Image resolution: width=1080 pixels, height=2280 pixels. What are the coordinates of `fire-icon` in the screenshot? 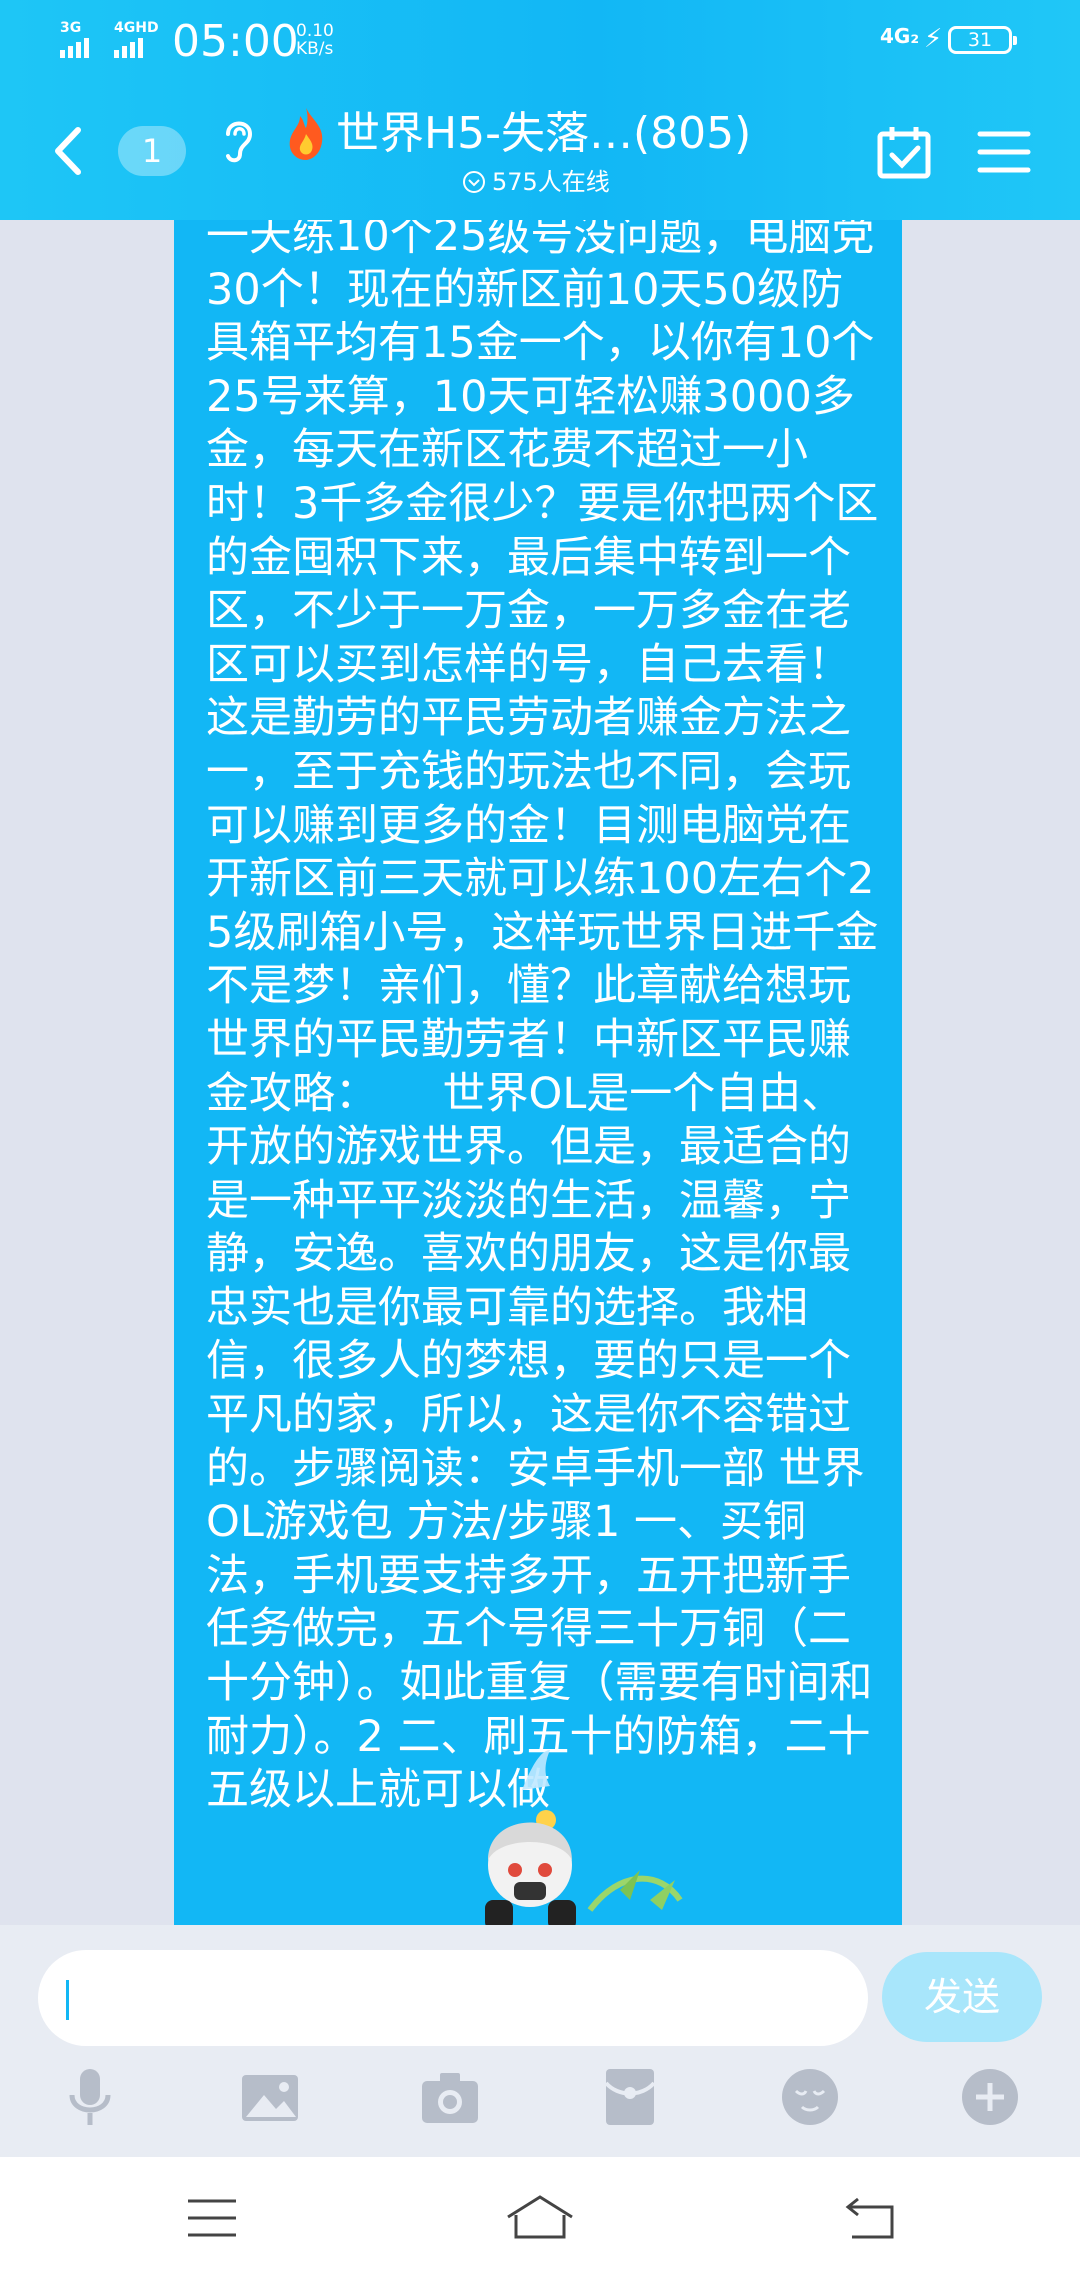 It's located at (306, 134).